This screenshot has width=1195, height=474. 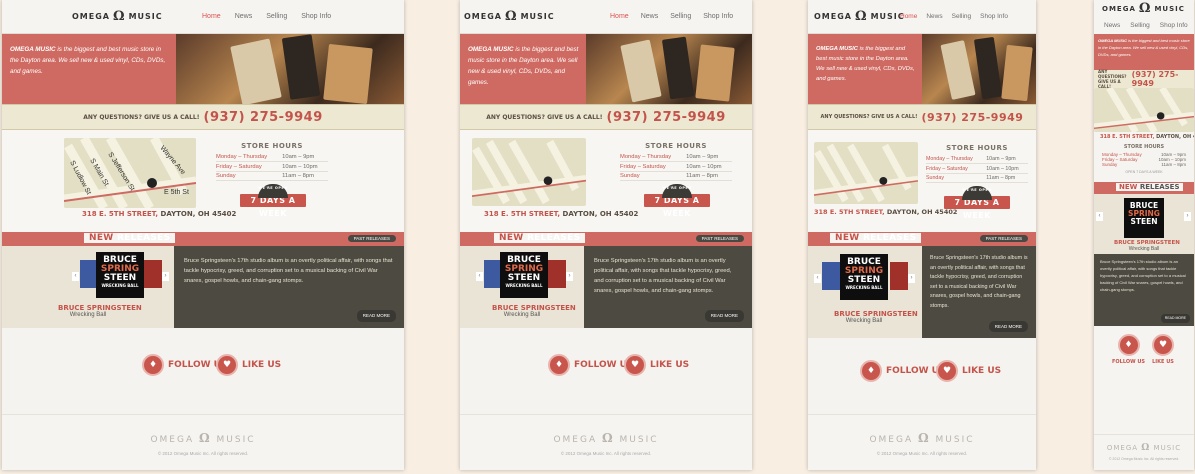 I want to click on hours-day: Sunday, so click(x=249, y=176).